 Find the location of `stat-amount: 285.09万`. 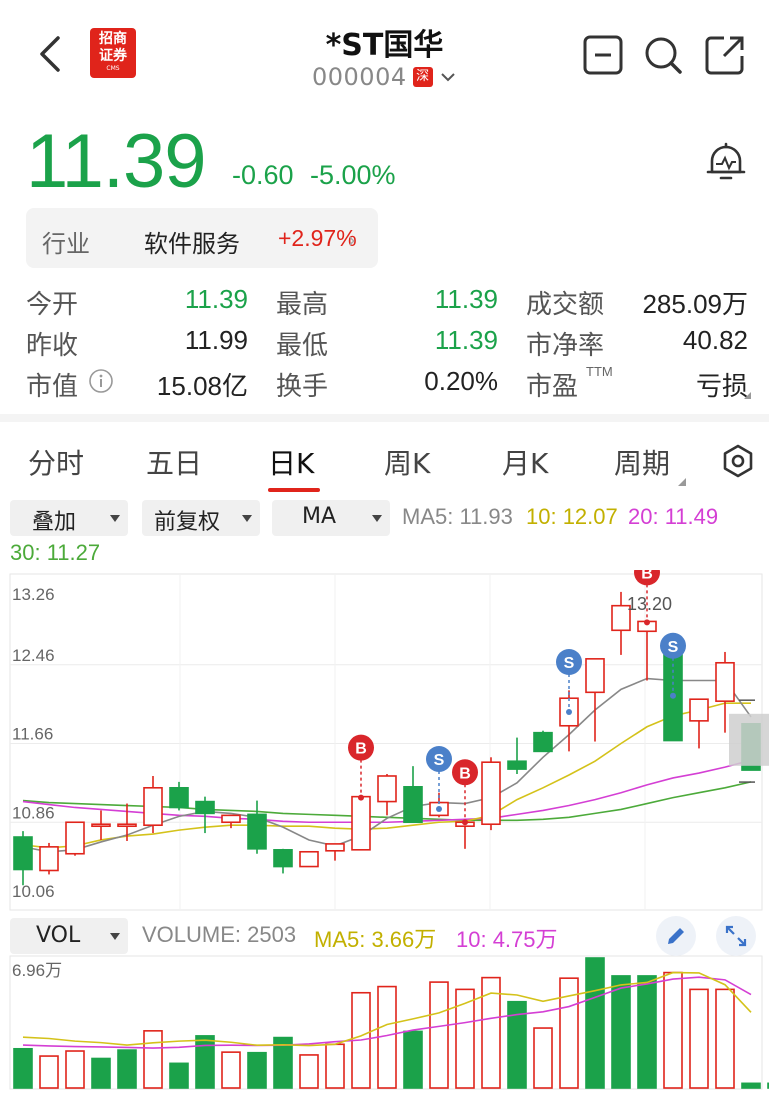

stat-amount: 285.09万 is located at coordinates (695, 304).